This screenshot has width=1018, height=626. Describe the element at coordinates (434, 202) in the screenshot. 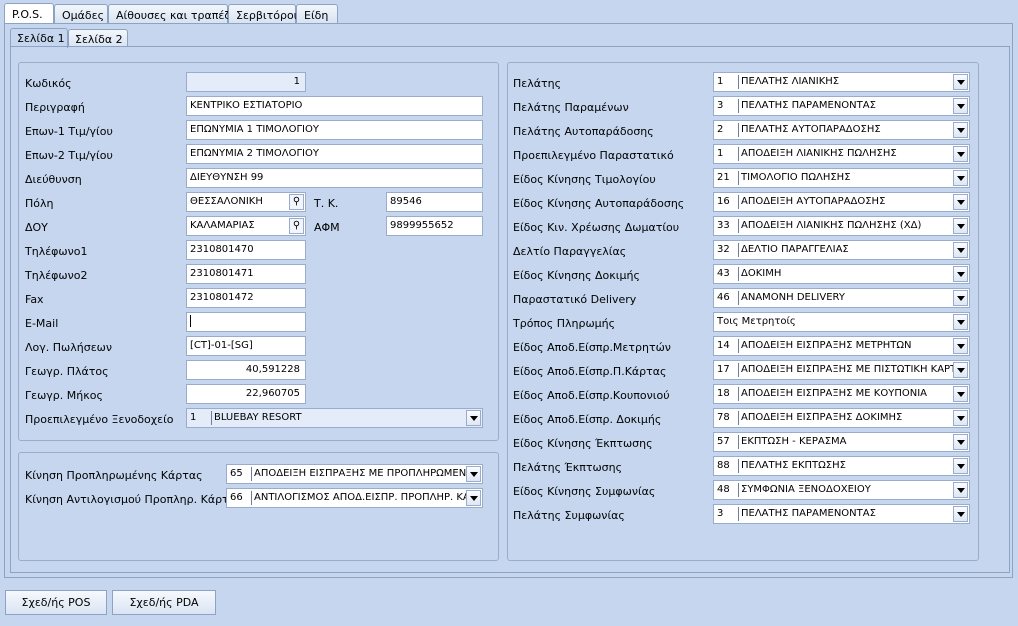

I see `tk-field: 89546` at that location.